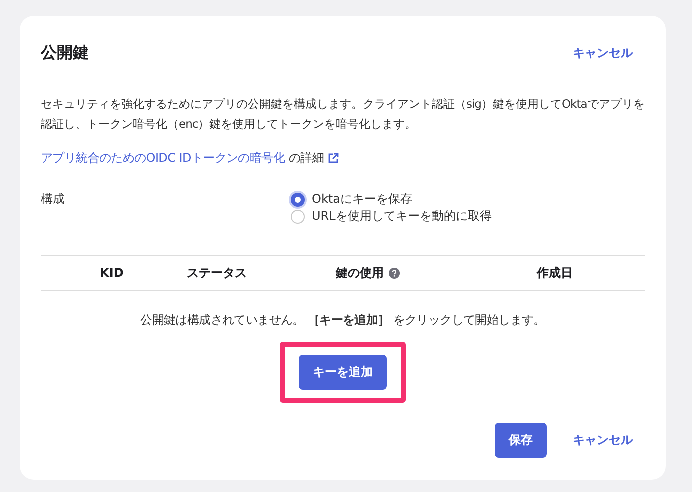 The width and height of the screenshot is (692, 492). Describe the element at coordinates (521, 440) in the screenshot. I see `save-button: 保存` at that location.